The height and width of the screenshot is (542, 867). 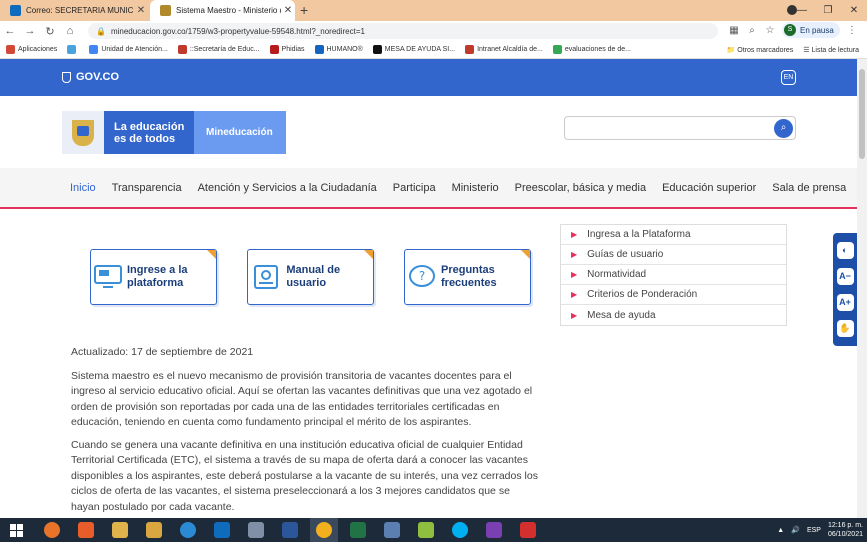 What do you see at coordinates (147, 188) in the screenshot?
I see `nav-item-transparencia: Transparencia` at bounding box center [147, 188].